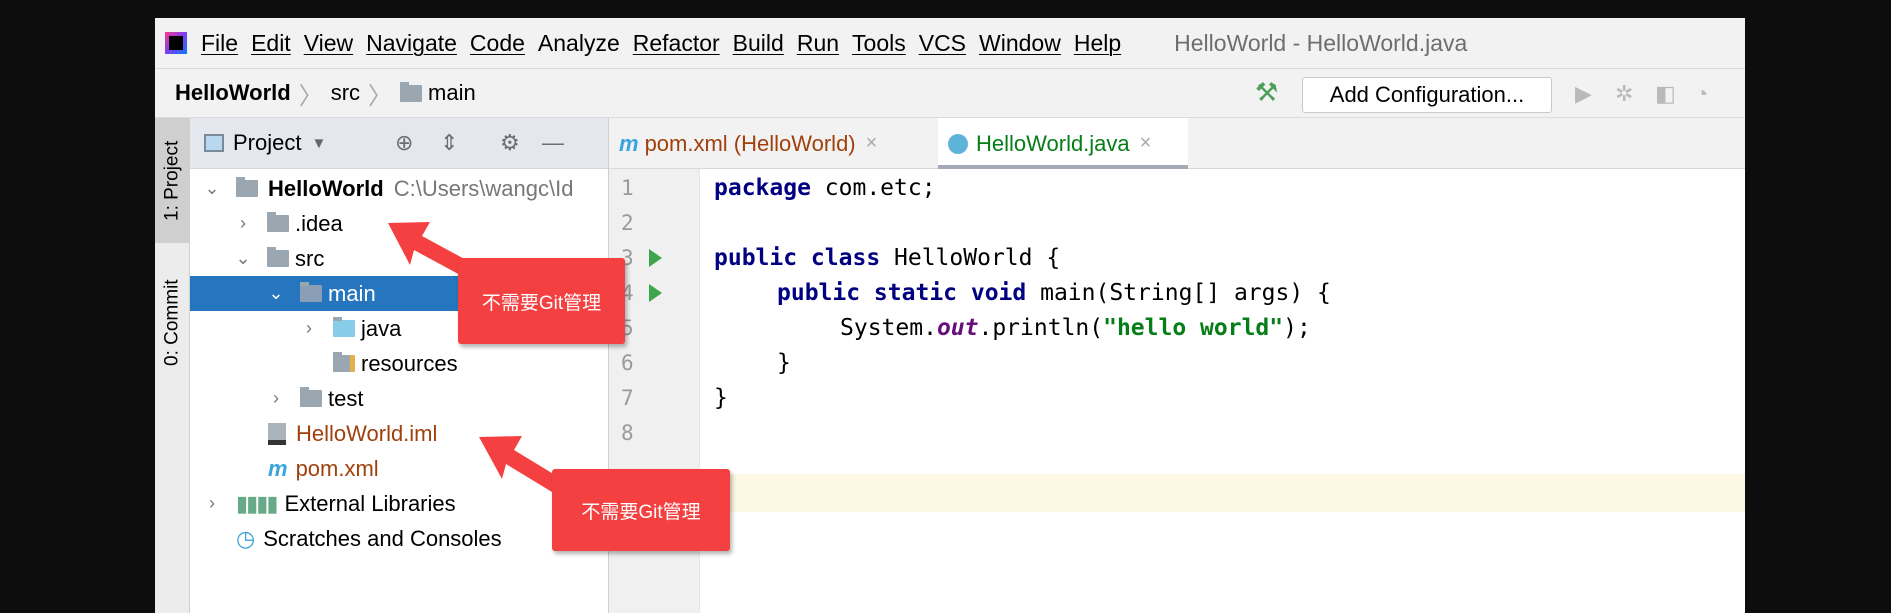 Image resolution: width=1891 pixels, height=613 pixels. Describe the element at coordinates (474, 357) in the screenshot. I see `annotation-arrows` at that location.